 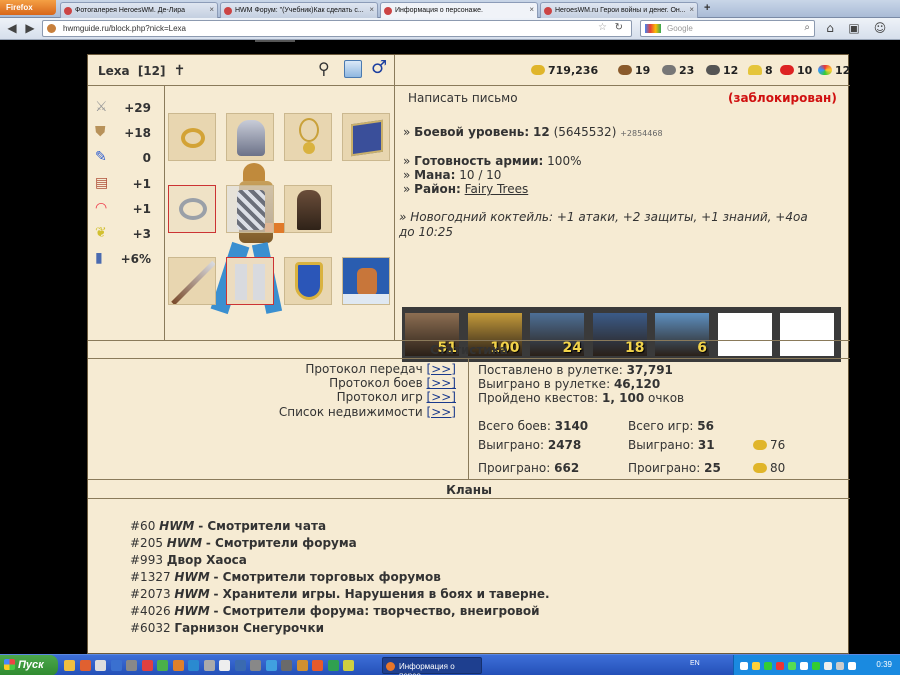 What do you see at coordinates (250, 281) in the screenshot?
I see `boots-slot` at bounding box center [250, 281].